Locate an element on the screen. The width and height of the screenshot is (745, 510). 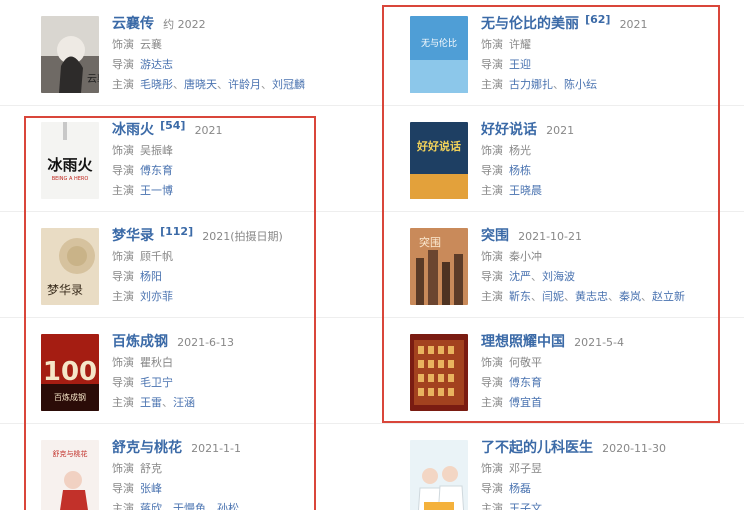
list-item: 了不起的儿科医生 2020-11-30 饰演 邓子昱 导演 杨磊 主演 王子文 is located at coordinates (558, 467).